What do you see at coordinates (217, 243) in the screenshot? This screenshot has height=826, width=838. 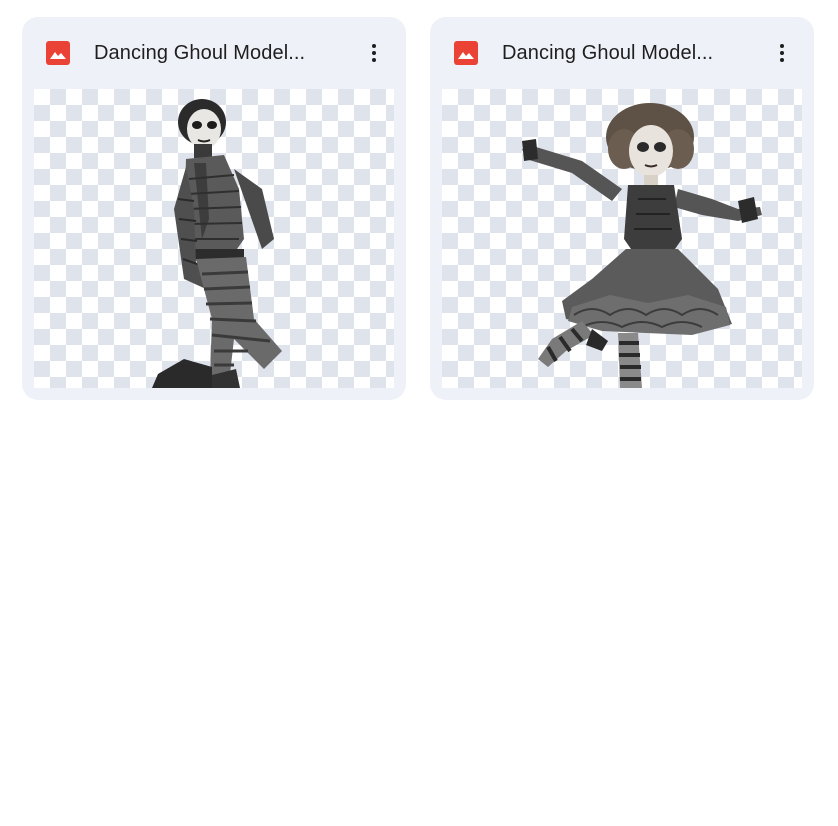 I see `ghoul-boy-figure` at bounding box center [217, 243].